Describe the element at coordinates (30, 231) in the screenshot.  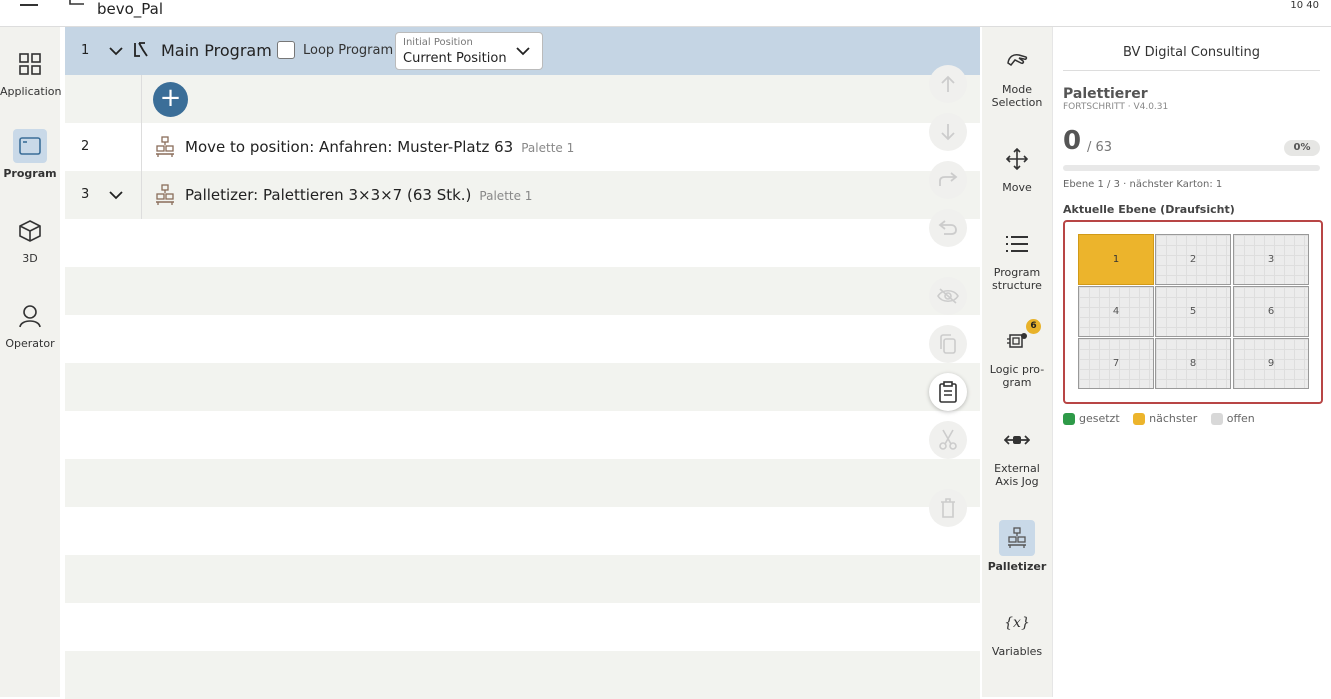
I see `cube-icon` at that location.